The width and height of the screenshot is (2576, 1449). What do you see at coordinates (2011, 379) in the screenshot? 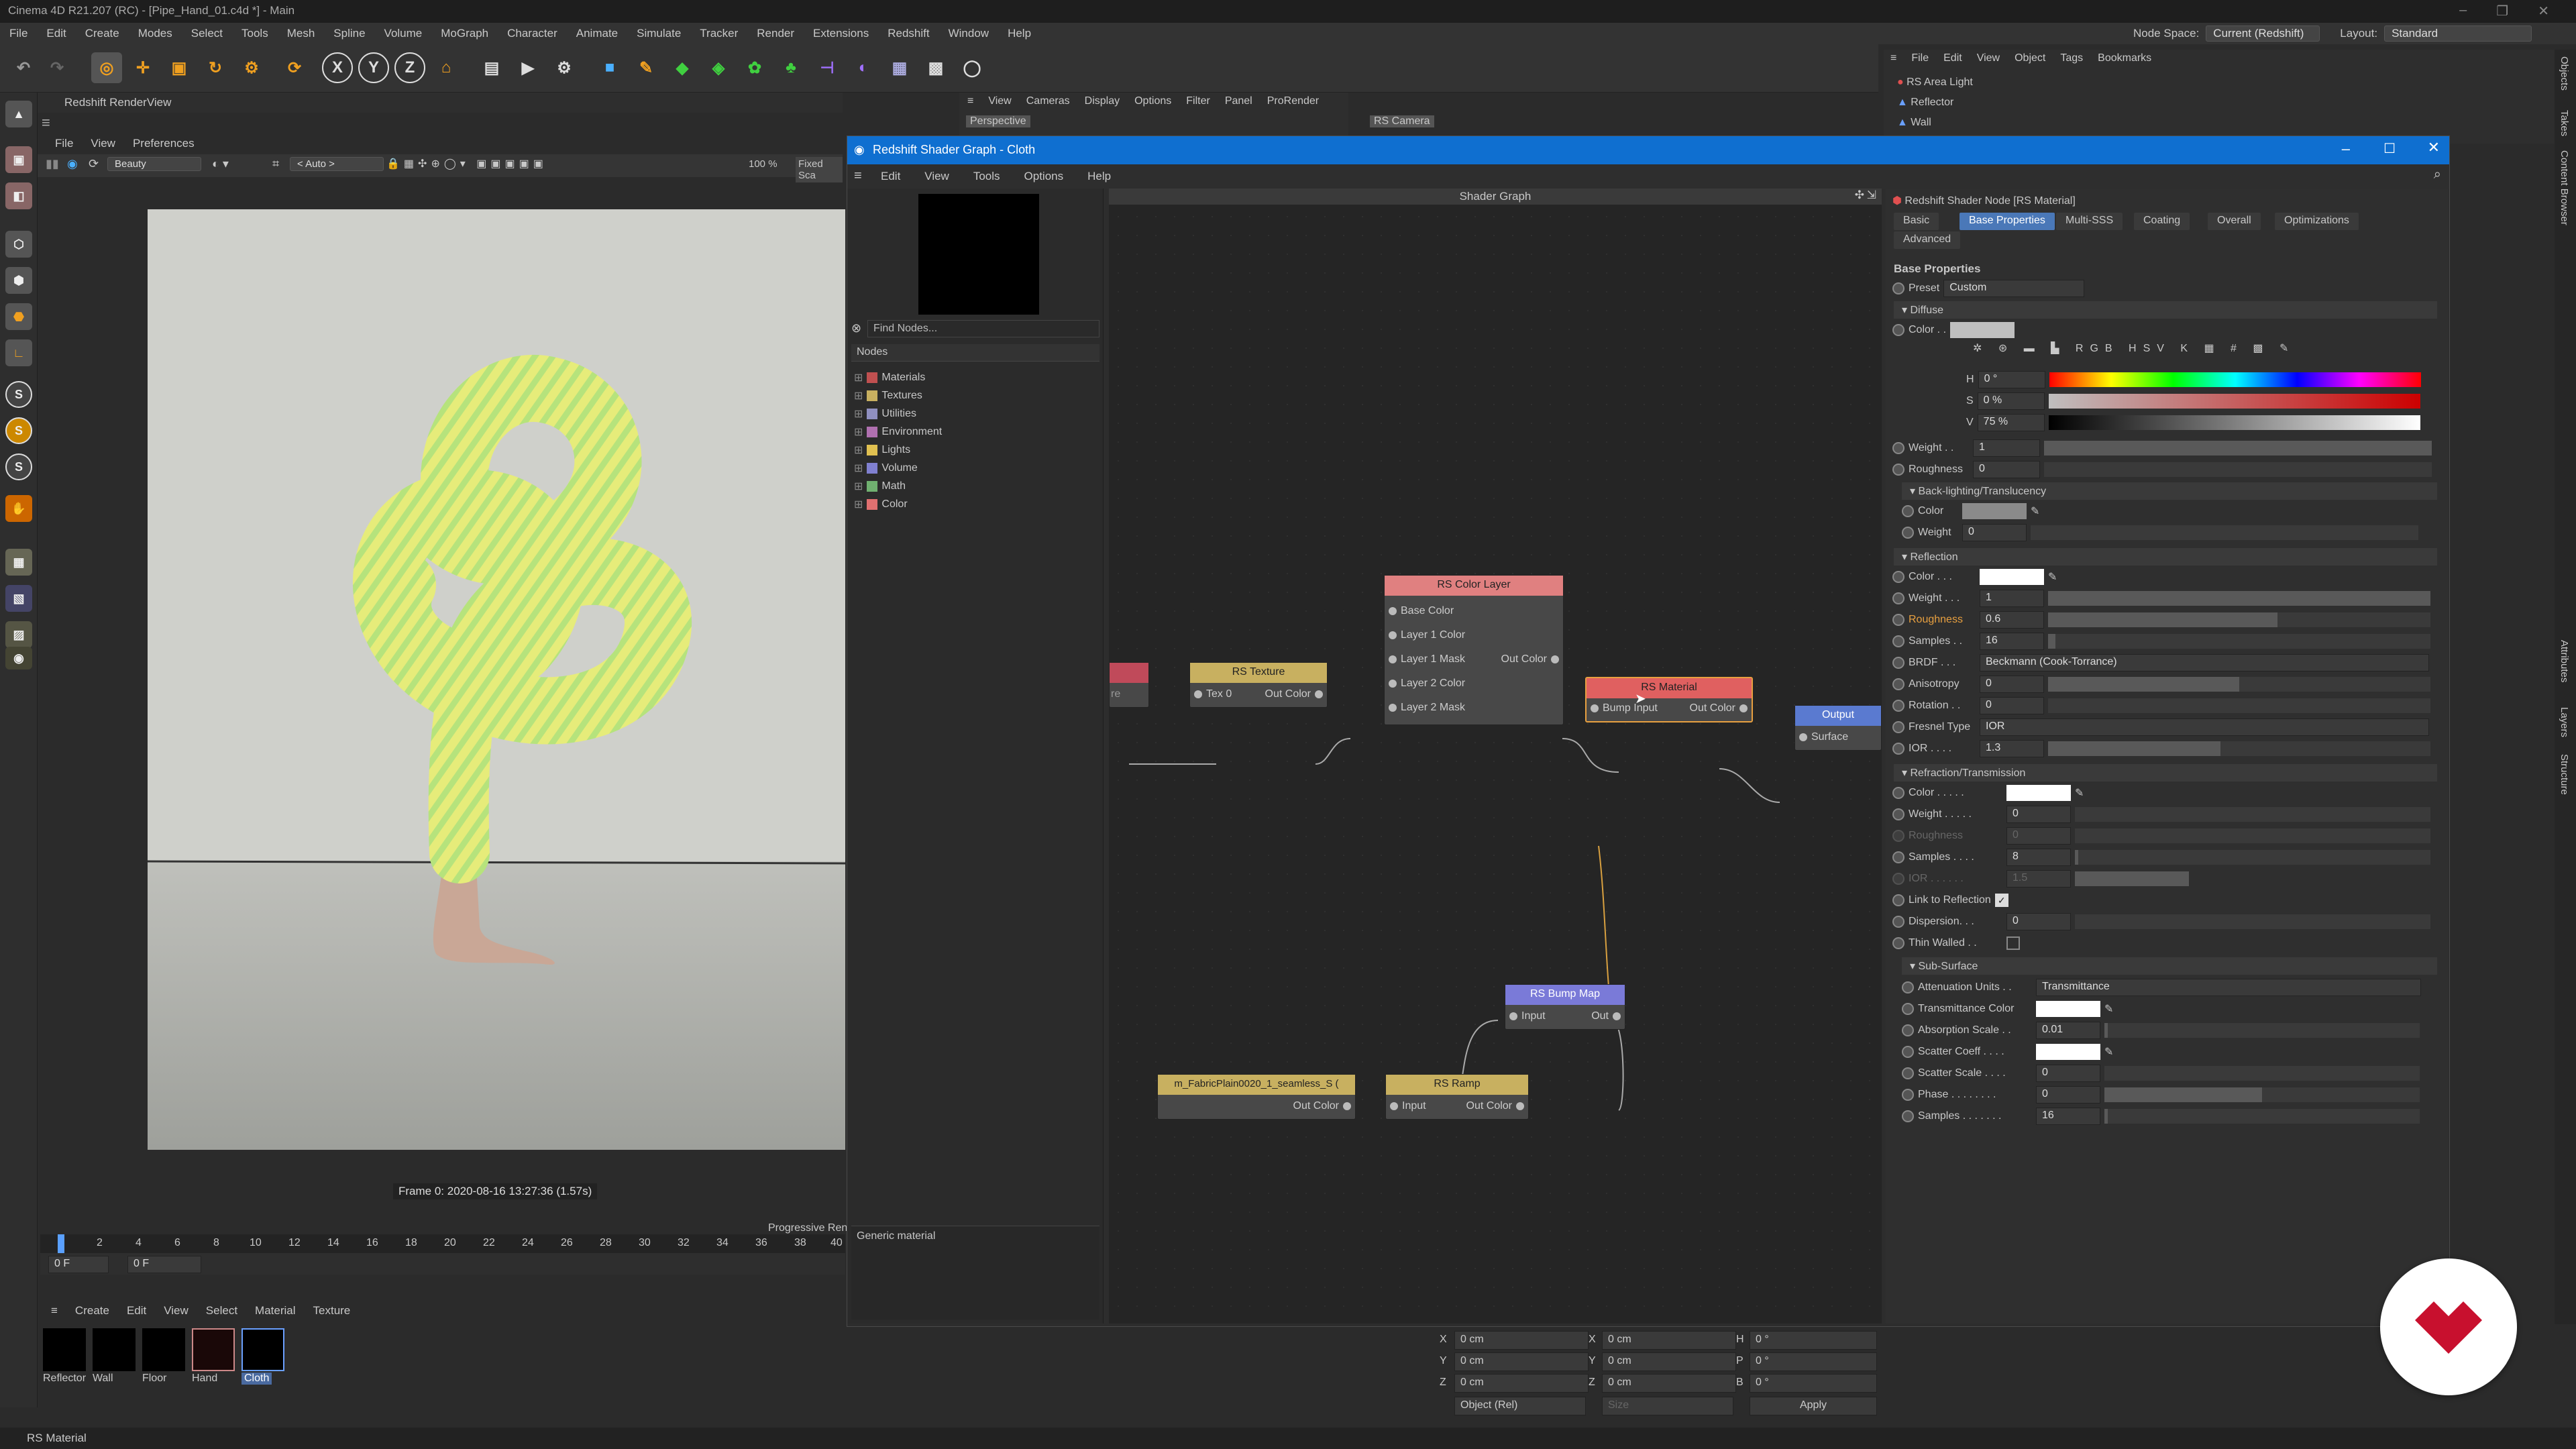
I see `hue-field: 0 °` at bounding box center [2011, 379].